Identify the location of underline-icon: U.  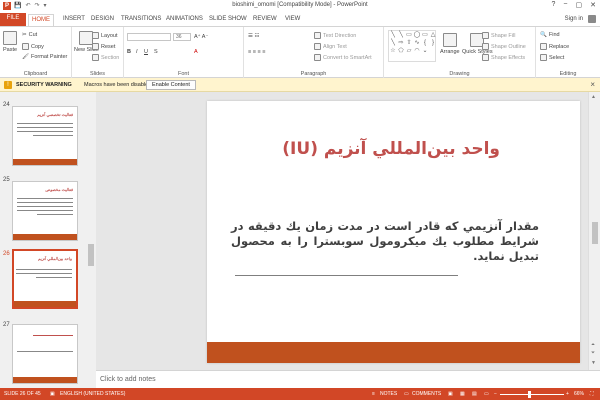
(146, 52).